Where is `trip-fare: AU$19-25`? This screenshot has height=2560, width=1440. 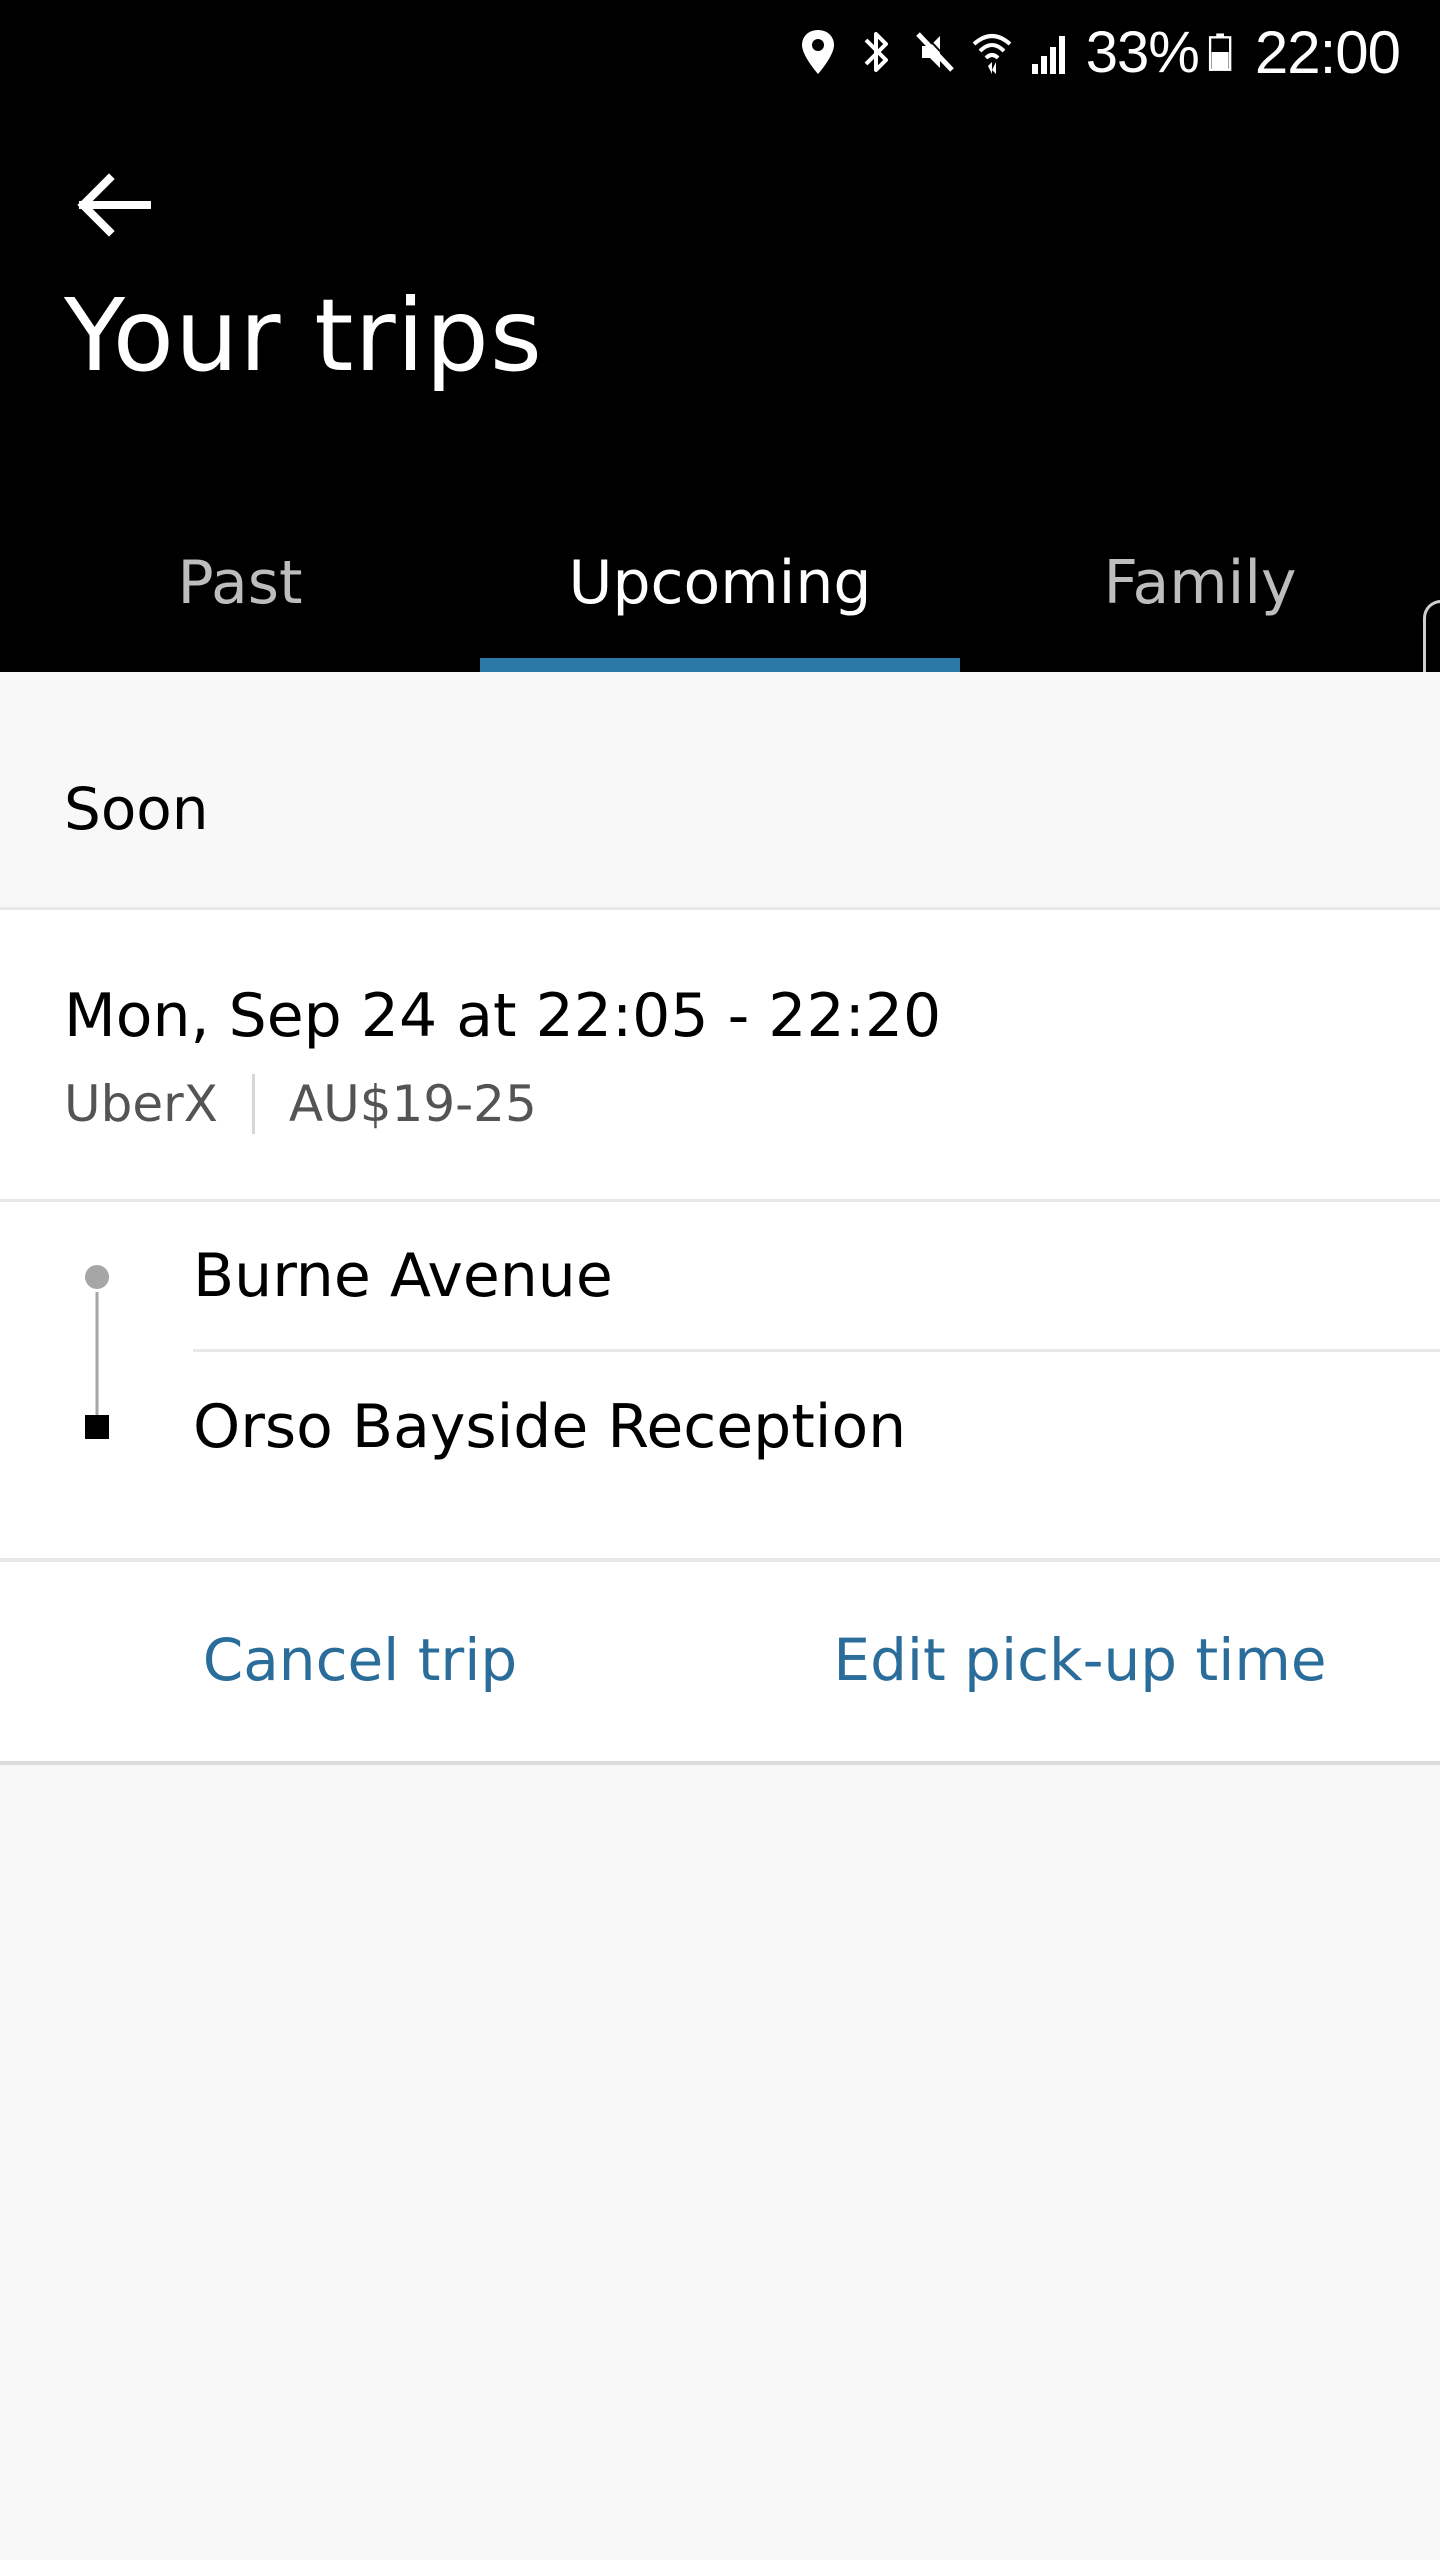 trip-fare: AU$19-25 is located at coordinates (412, 1104).